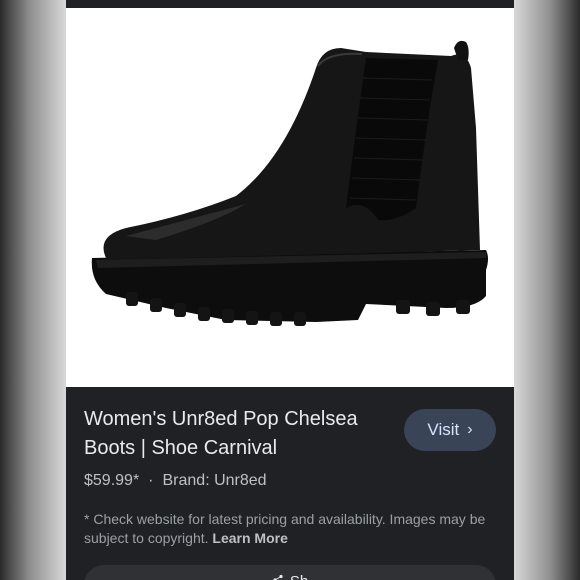  I want to click on background-blur-left, so click(33, 290).